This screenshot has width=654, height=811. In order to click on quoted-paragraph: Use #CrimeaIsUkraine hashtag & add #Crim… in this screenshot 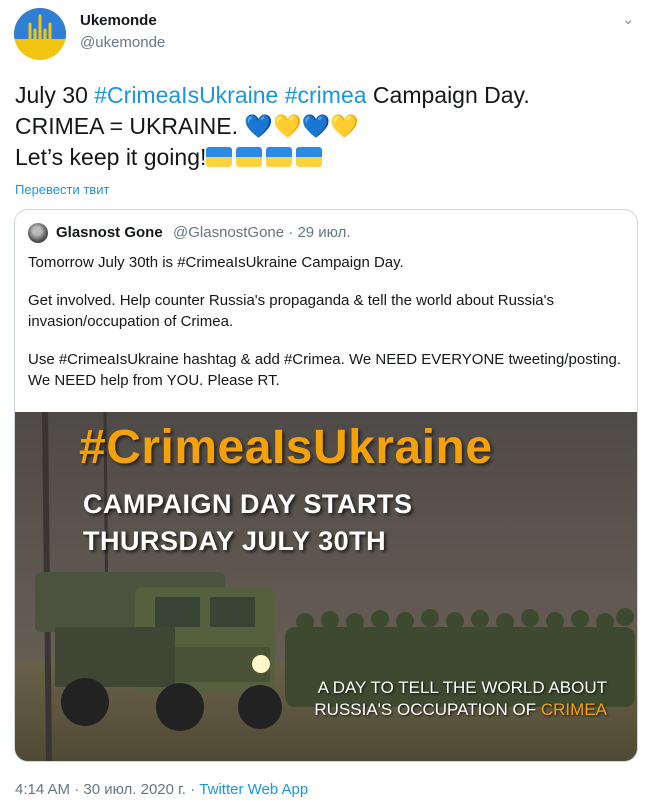, I will do `click(325, 370)`.